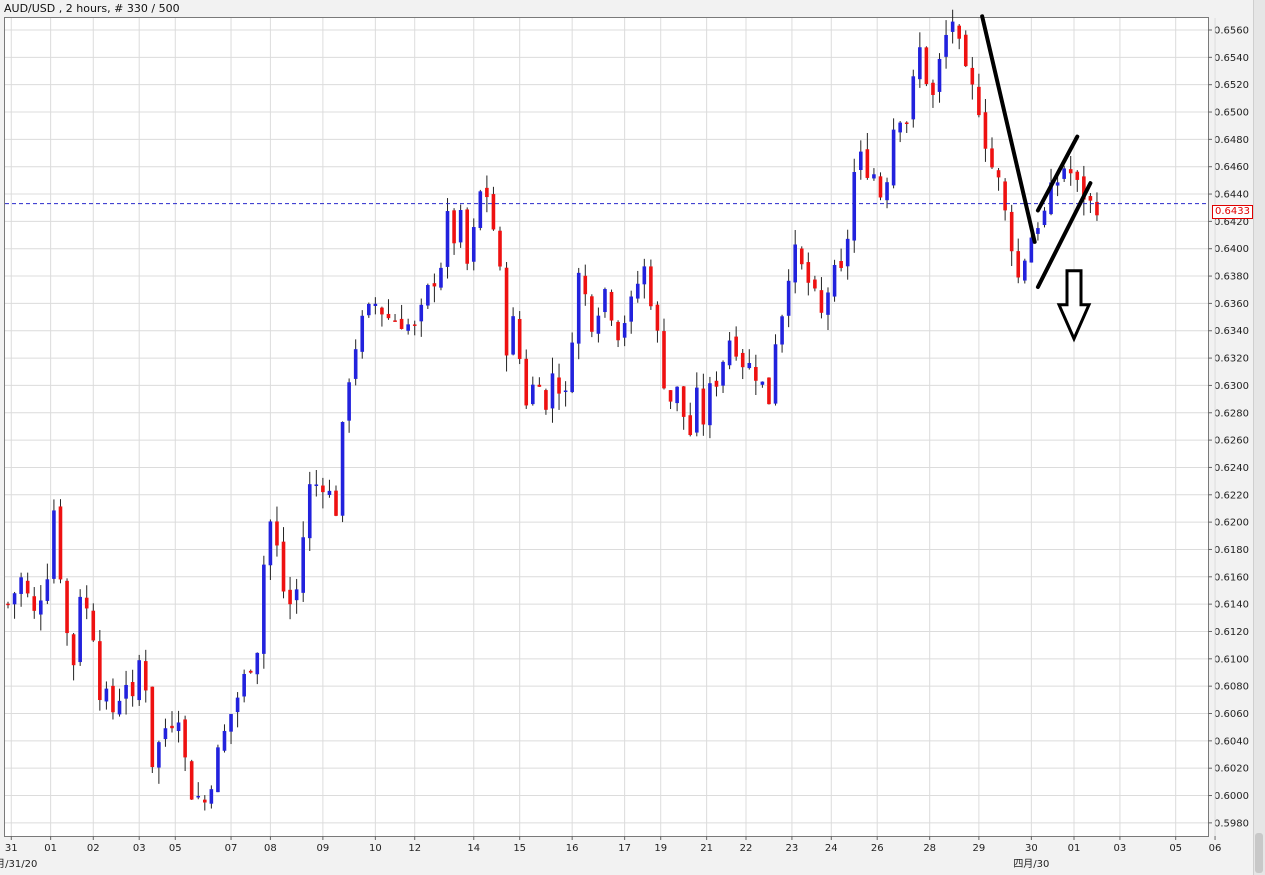  I want to click on down-arrow-icon, so click(1074, 306).